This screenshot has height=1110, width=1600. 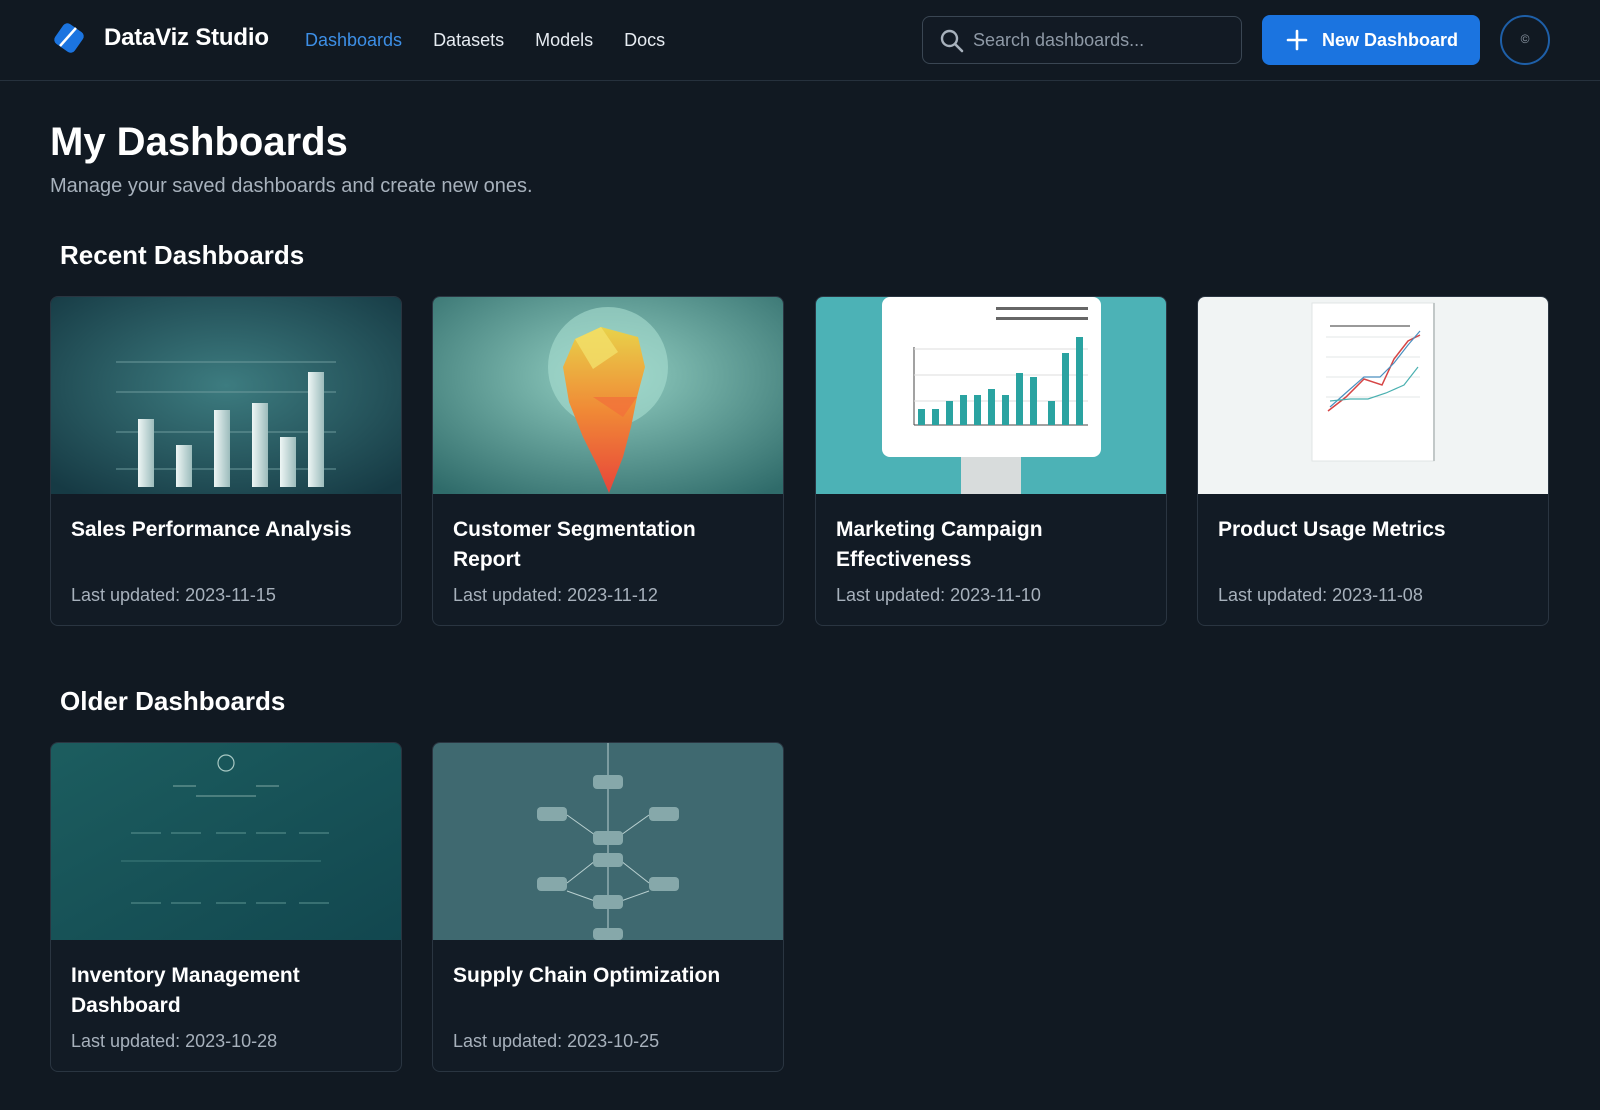 I want to click on dashboard-card-date: Last updated: 2023-11-08, so click(x=1320, y=595).